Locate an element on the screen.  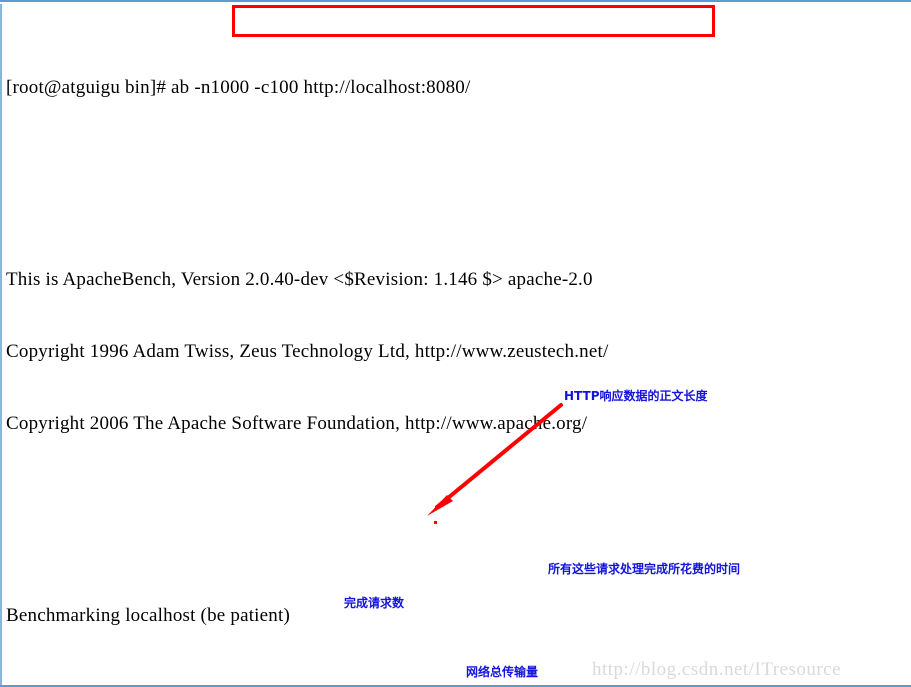
window-left-border is located at coordinates (1, 344).